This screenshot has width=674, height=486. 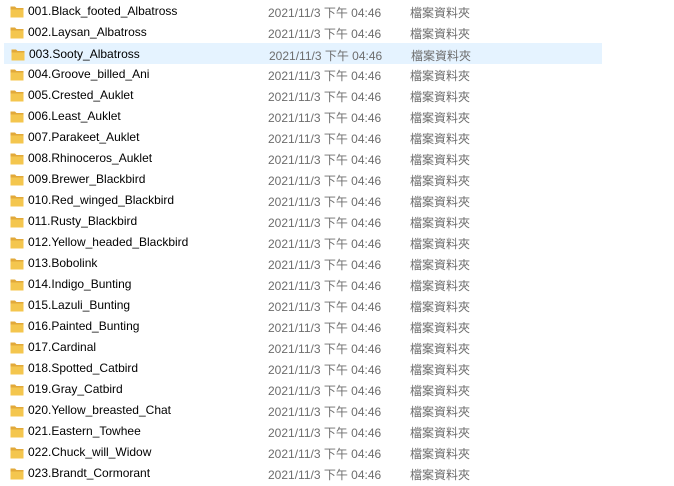 I want to click on file-name: 006.Least_Auklet, so click(x=74, y=116).